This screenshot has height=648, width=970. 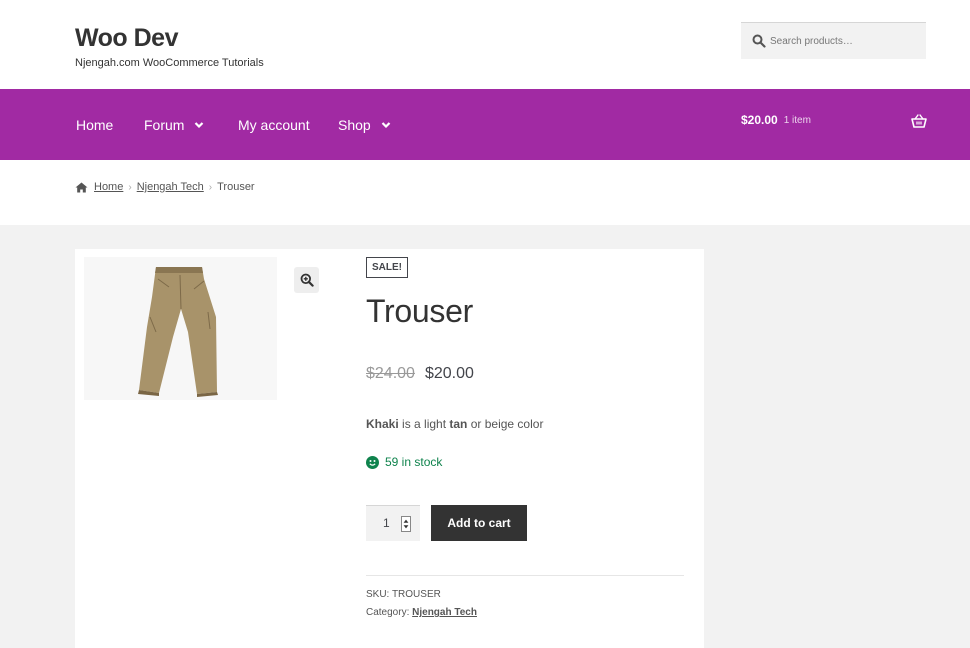 I want to click on zoom-button, so click(x=306, y=280).